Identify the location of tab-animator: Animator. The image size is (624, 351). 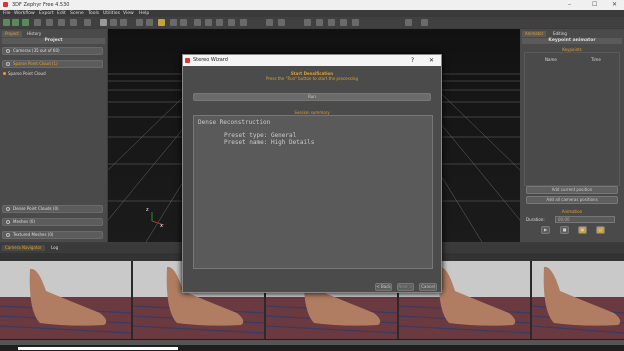
(534, 34).